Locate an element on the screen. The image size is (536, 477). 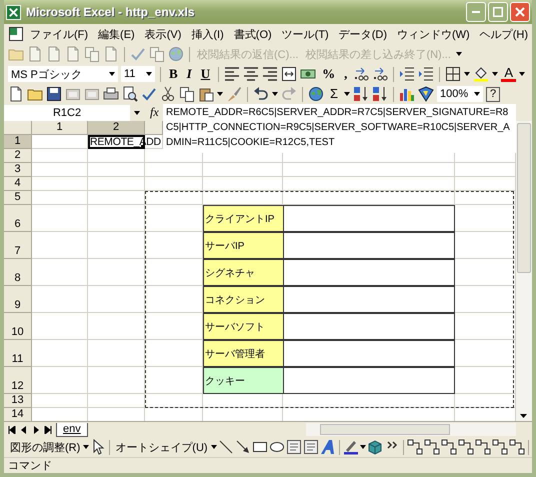
menu-item: 編集(E) is located at coordinates (116, 34).